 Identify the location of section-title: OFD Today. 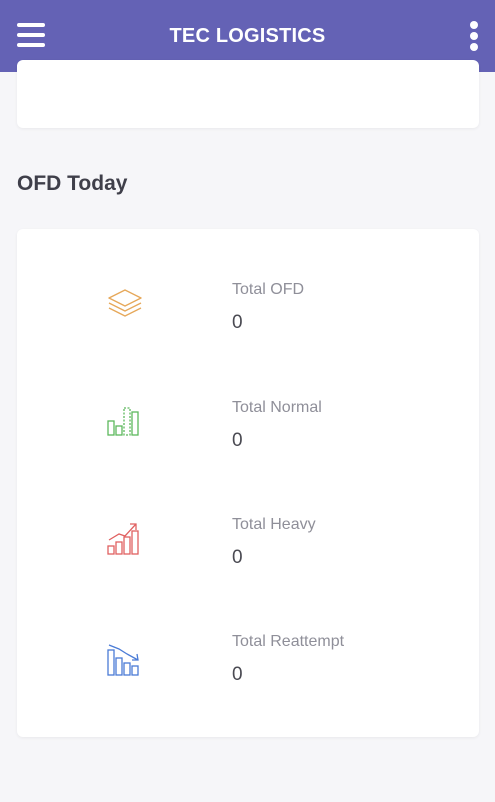
(72, 183).